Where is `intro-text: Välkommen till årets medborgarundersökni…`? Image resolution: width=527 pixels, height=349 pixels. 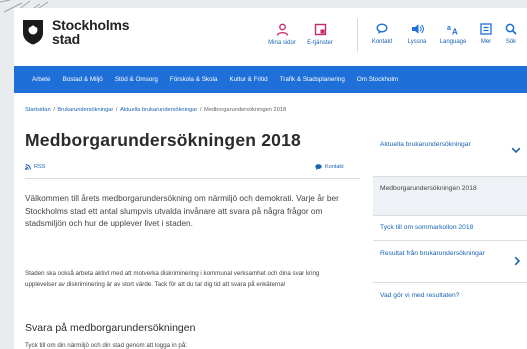
intro-text: Välkommen till årets medborgarundersökni… is located at coordinates (182, 210).